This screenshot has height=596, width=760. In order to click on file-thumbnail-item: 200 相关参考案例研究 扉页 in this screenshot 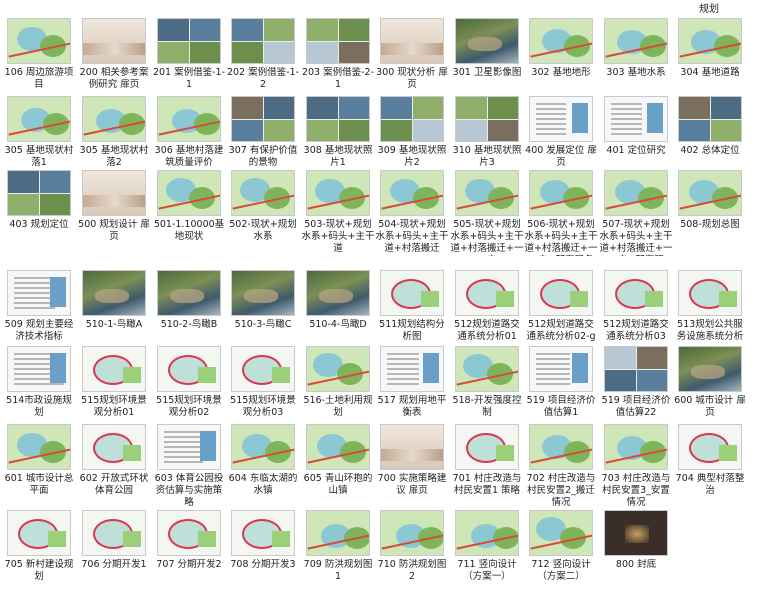, I will do `click(114, 61)`.